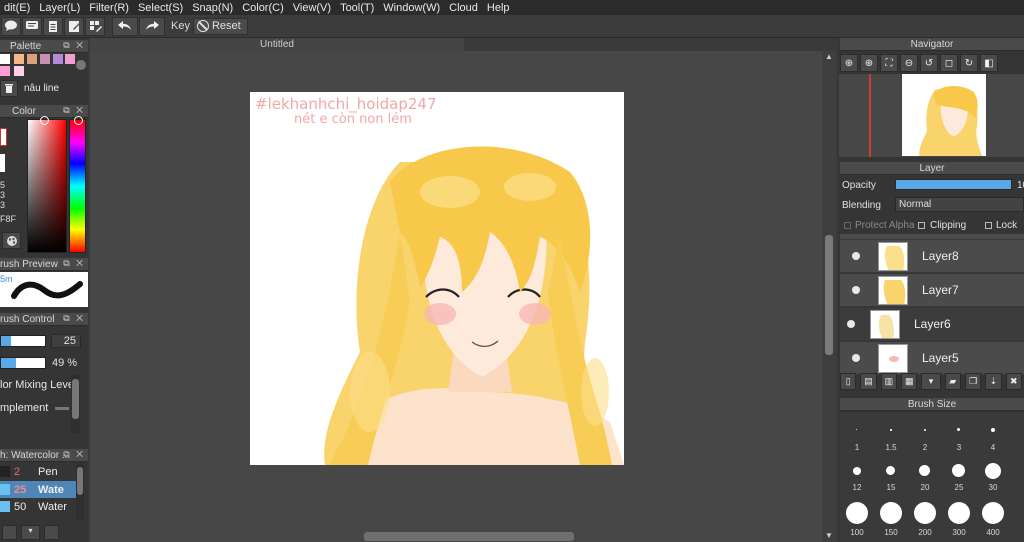 This screenshot has height=542, width=1024. What do you see at coordinates (53, 26) in the screenshot?
I see `document-icon` at bounding box center [53, 26].